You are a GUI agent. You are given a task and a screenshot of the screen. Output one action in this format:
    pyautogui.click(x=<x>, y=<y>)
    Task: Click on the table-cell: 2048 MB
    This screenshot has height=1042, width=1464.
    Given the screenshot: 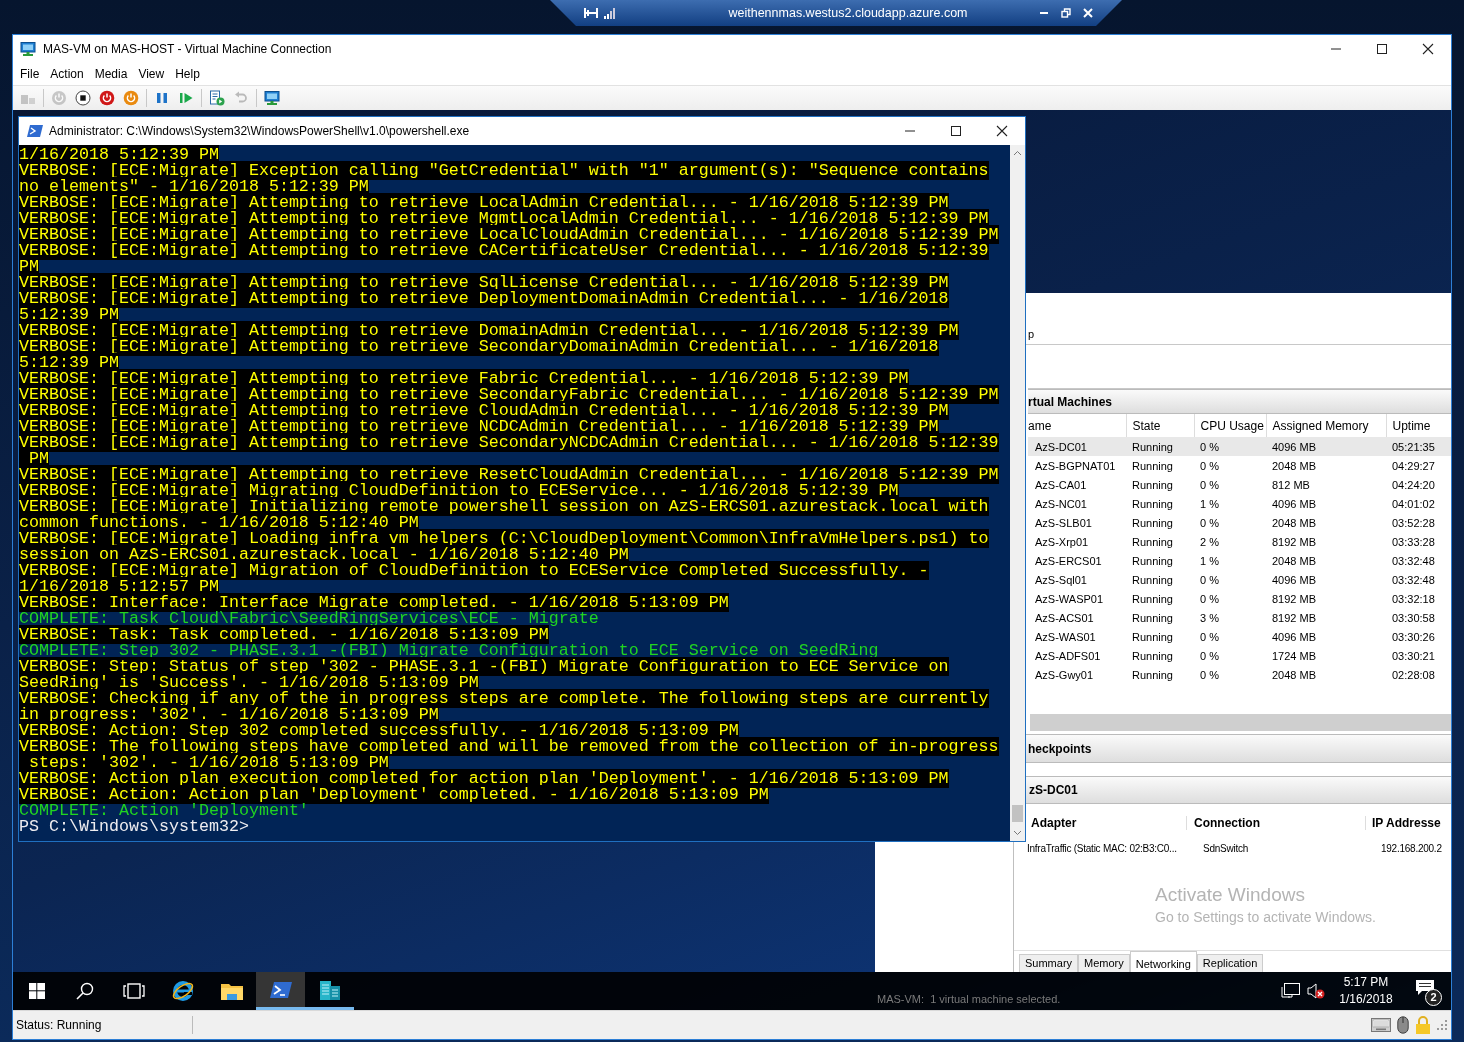 What is the action you would take?
    pyautogui.click(x=1326, y=465)
    